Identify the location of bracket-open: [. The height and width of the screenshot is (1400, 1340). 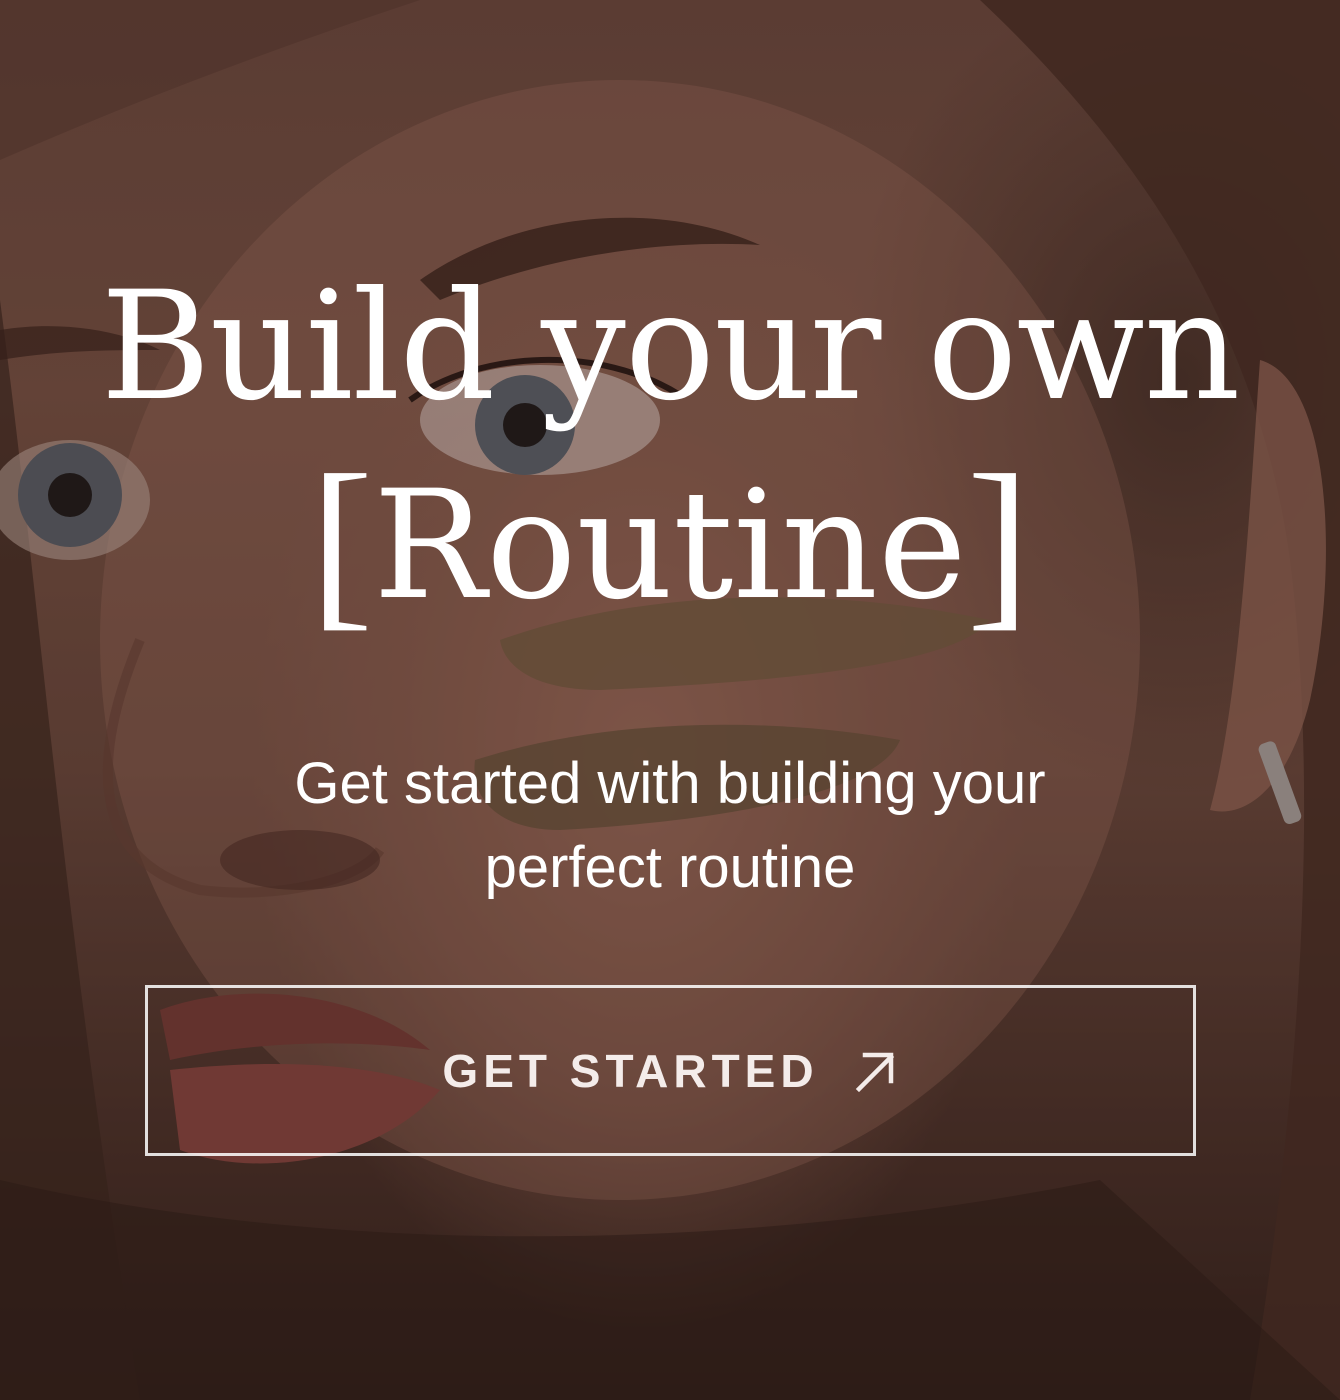
(341, 542).